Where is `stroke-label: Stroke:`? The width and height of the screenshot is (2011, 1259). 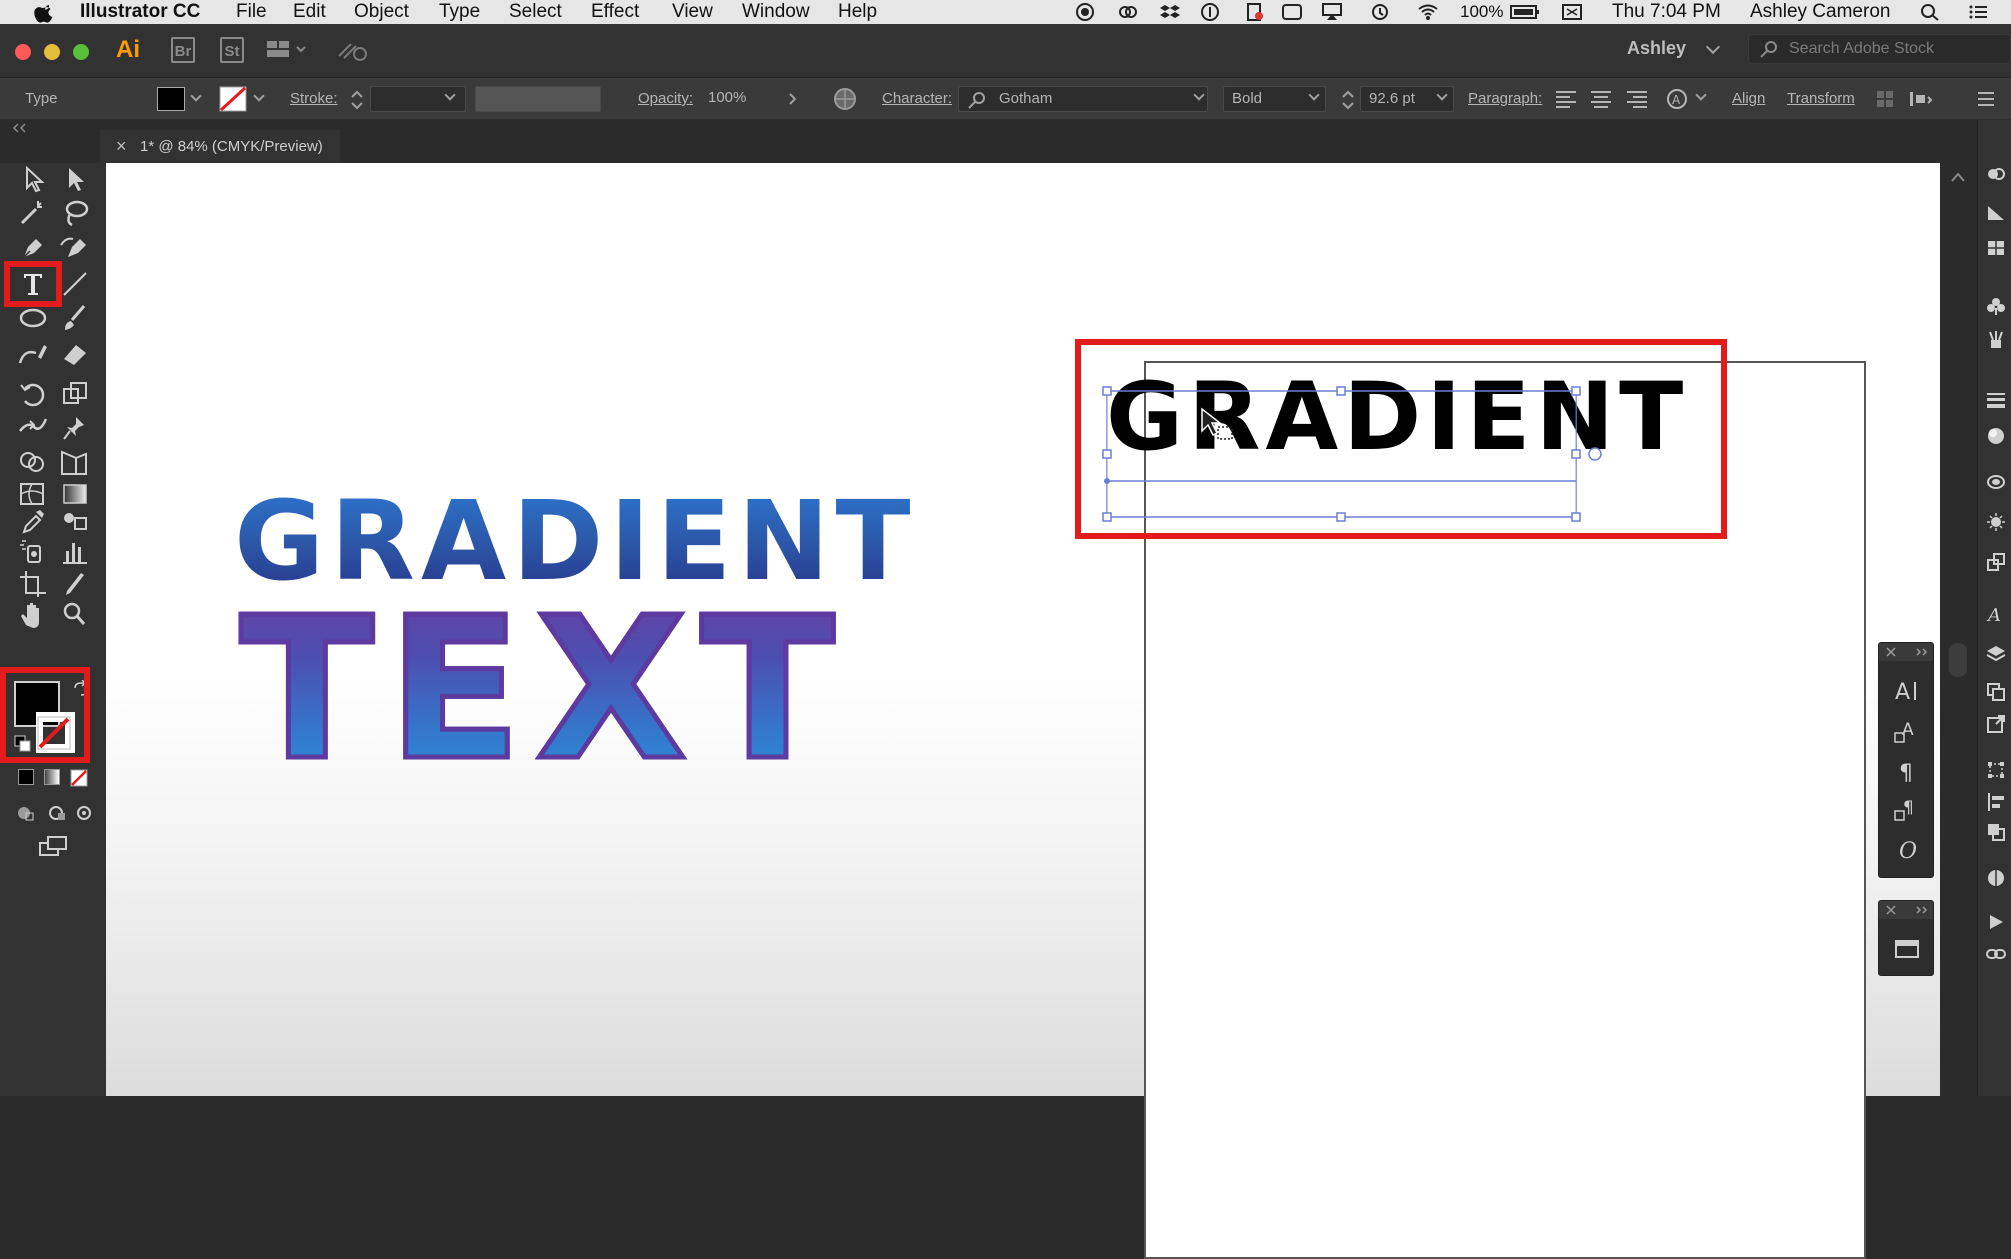 stroke-label: Stroke: is located at coordinates (314, 98).